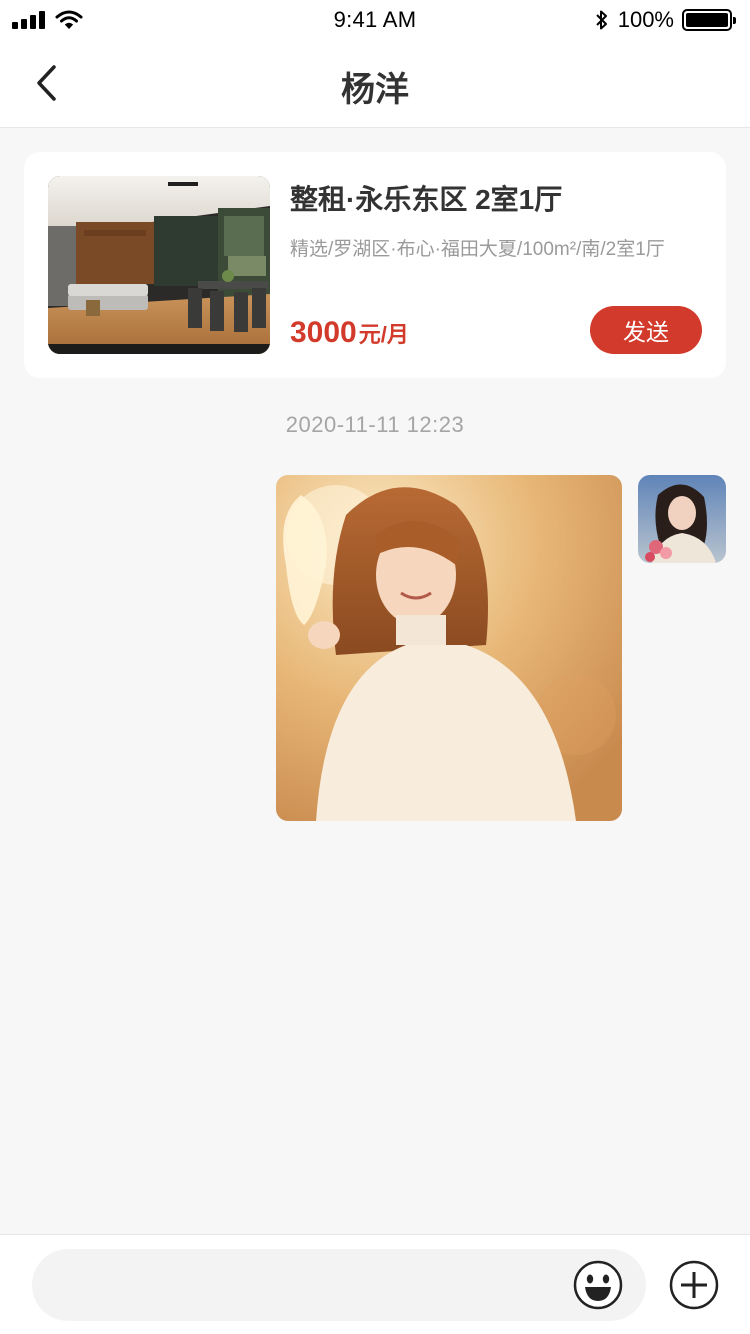  I want to click on message-input, so click(339, 1285).